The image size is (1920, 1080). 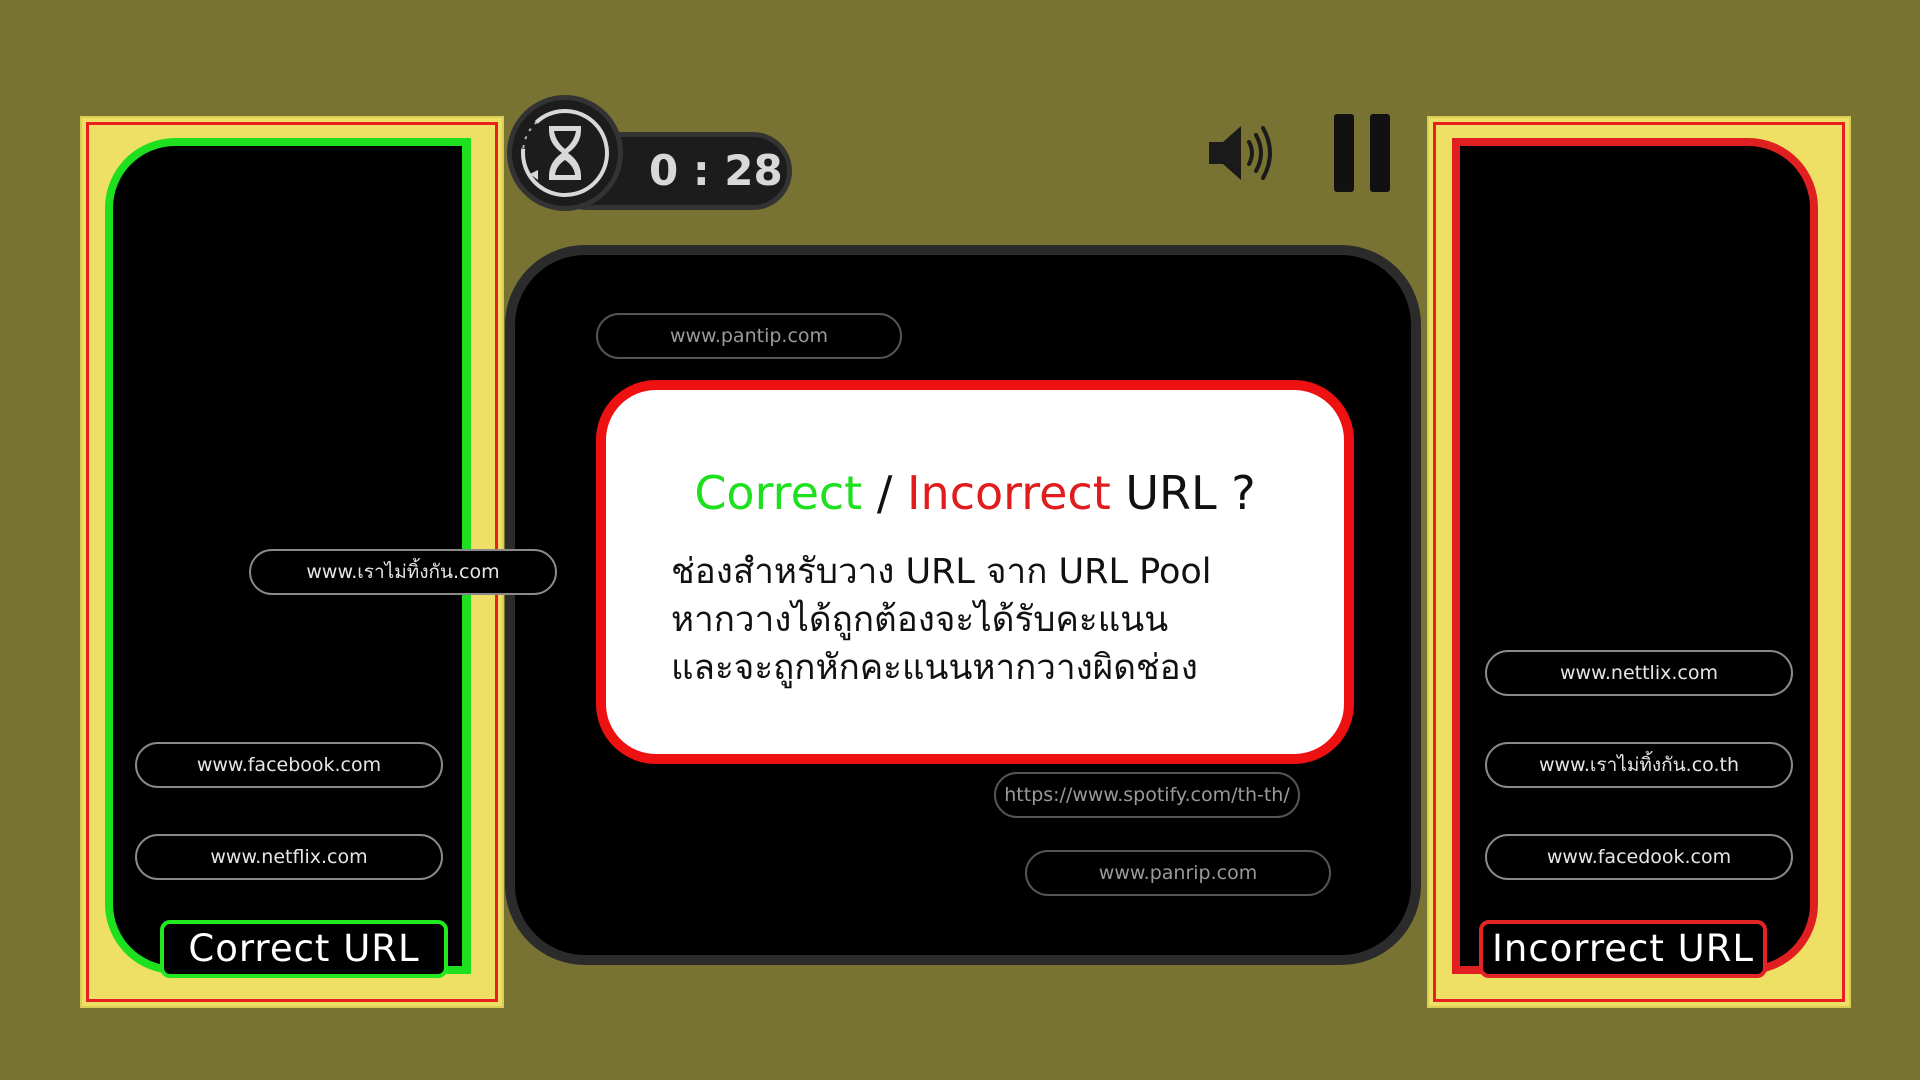 What do you see at coordinates (778, 493) in the screenshot?
I see `title-correct: Correct` at bounding box center [778, 493].